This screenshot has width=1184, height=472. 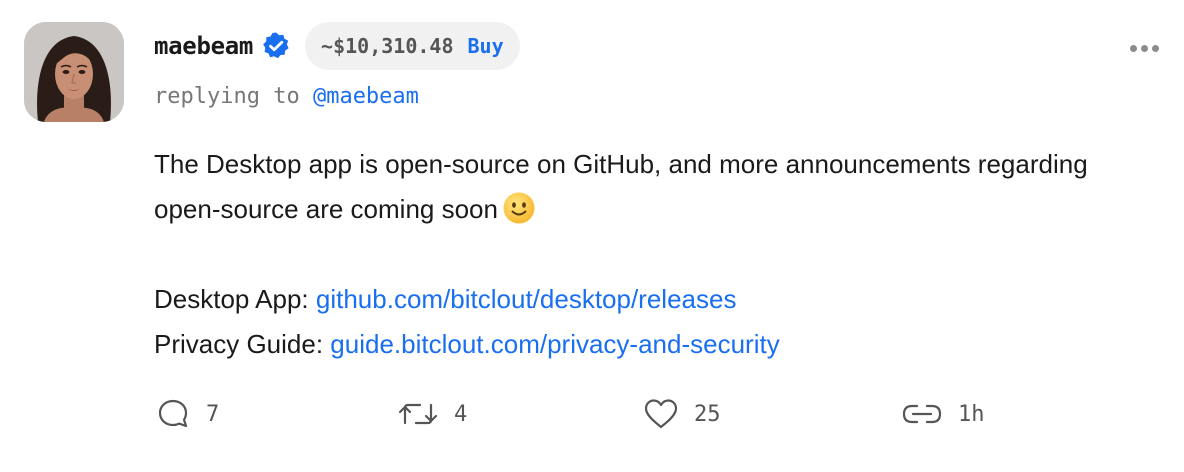 I want to click on replying-to-line: replying to @maebeam, so click(x=286, y=96).